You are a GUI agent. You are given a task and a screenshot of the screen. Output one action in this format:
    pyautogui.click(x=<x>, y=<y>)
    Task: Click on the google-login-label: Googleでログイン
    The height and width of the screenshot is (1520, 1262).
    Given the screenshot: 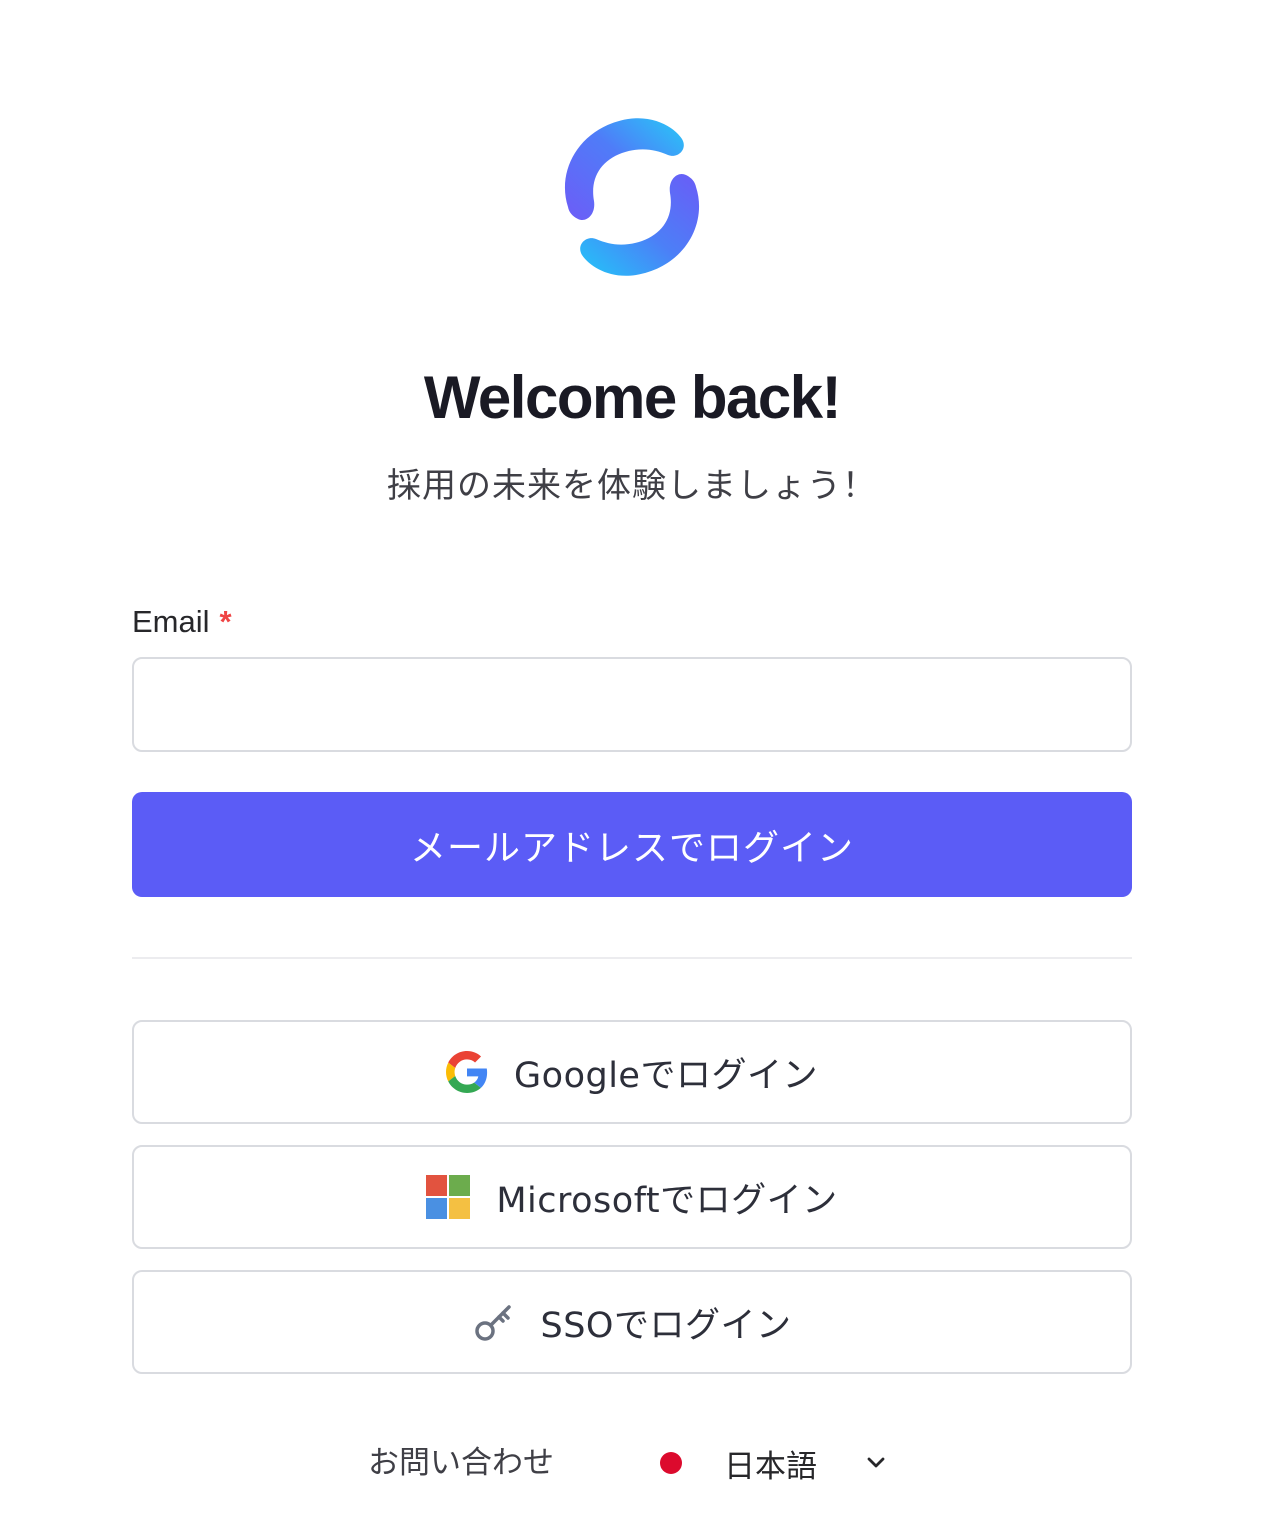 What is the action you would take?
    pyautogui.click(x=666, y=1075)
    